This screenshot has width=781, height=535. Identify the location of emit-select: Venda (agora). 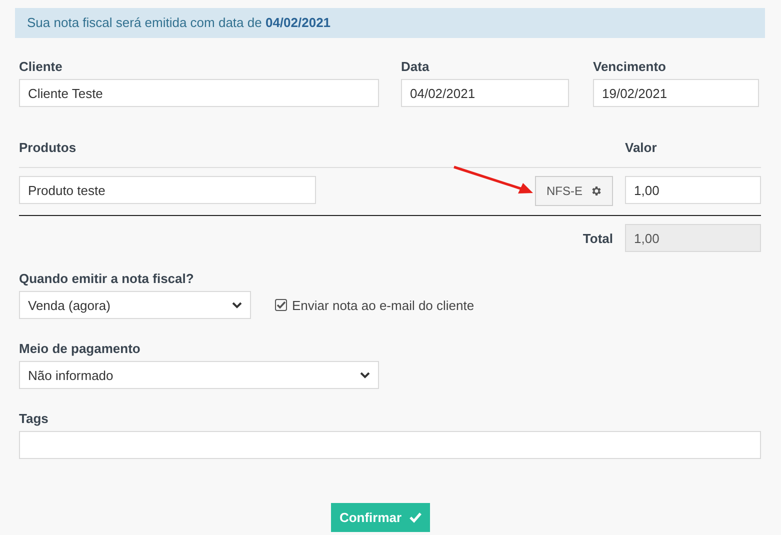
(135, 305).